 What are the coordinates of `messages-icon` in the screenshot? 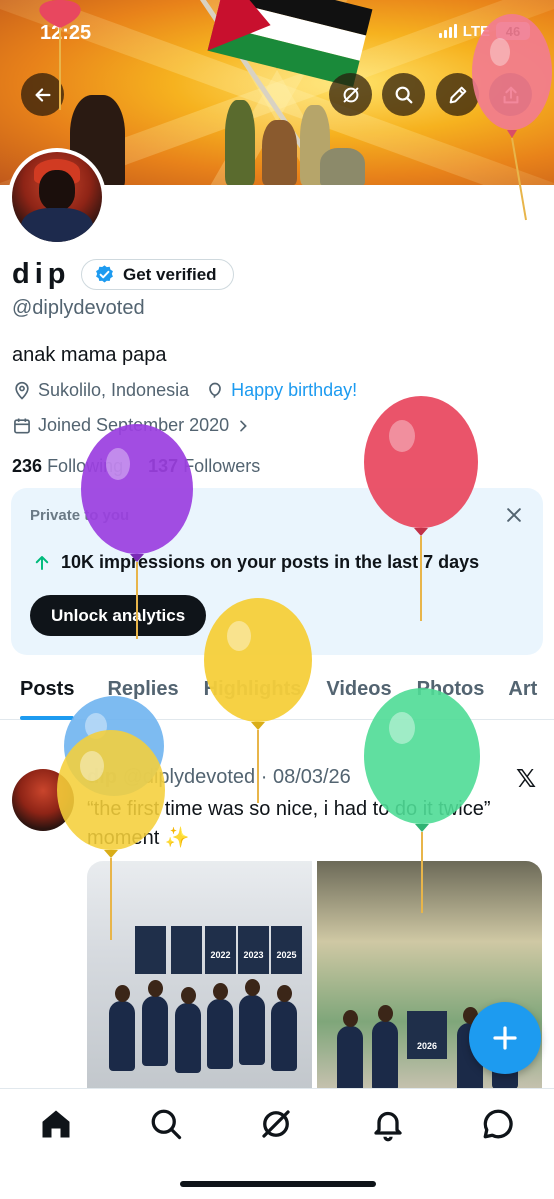 It's located at (498, 1124).